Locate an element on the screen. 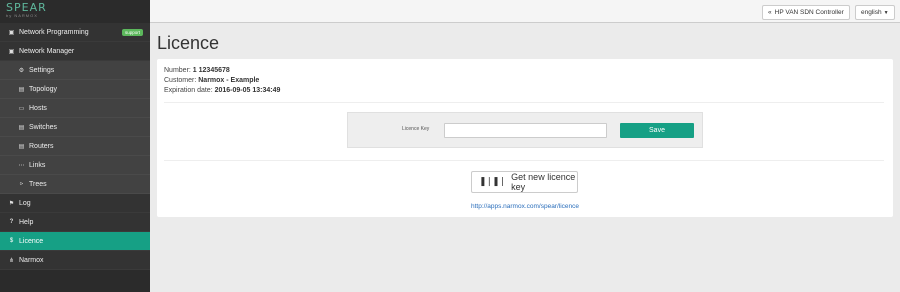 Image resolution: width=900 pixels, height=292 pixels. customer-label: Customer: is located at coordinates (180, 80).